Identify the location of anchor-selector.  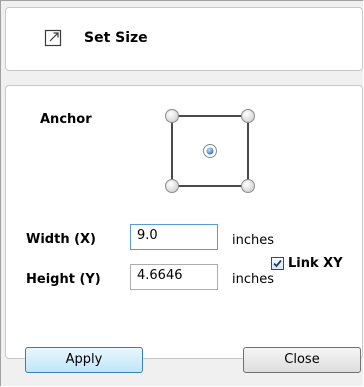
(210, 151).